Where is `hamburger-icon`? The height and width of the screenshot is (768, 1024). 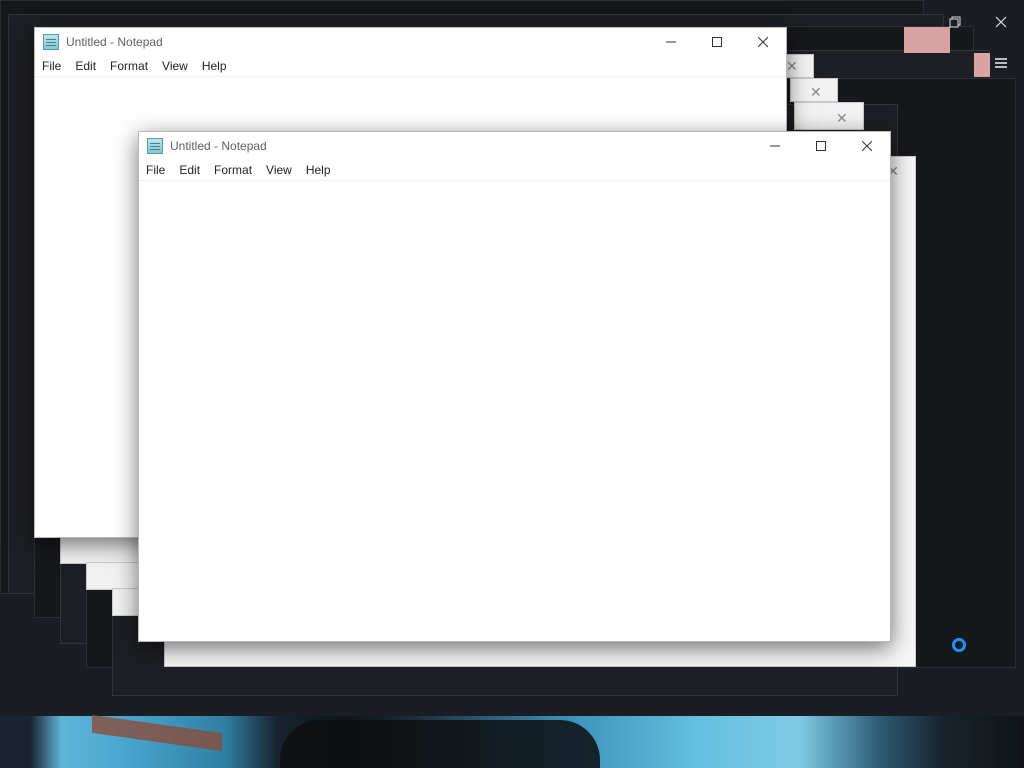 hamburger-icon is located at coordinates (1001, 63).